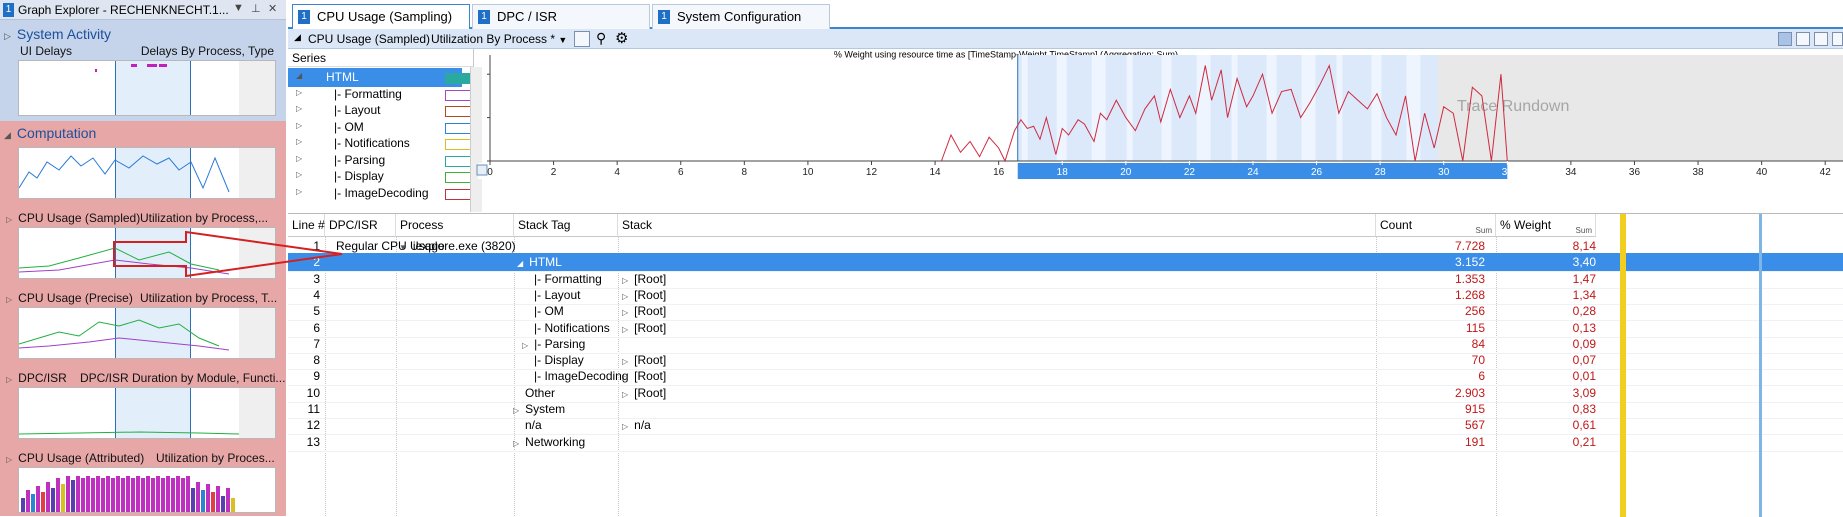  Describe the element at coordinates (455, 225) in the screenshot. I see `column-header: Process` at that location.